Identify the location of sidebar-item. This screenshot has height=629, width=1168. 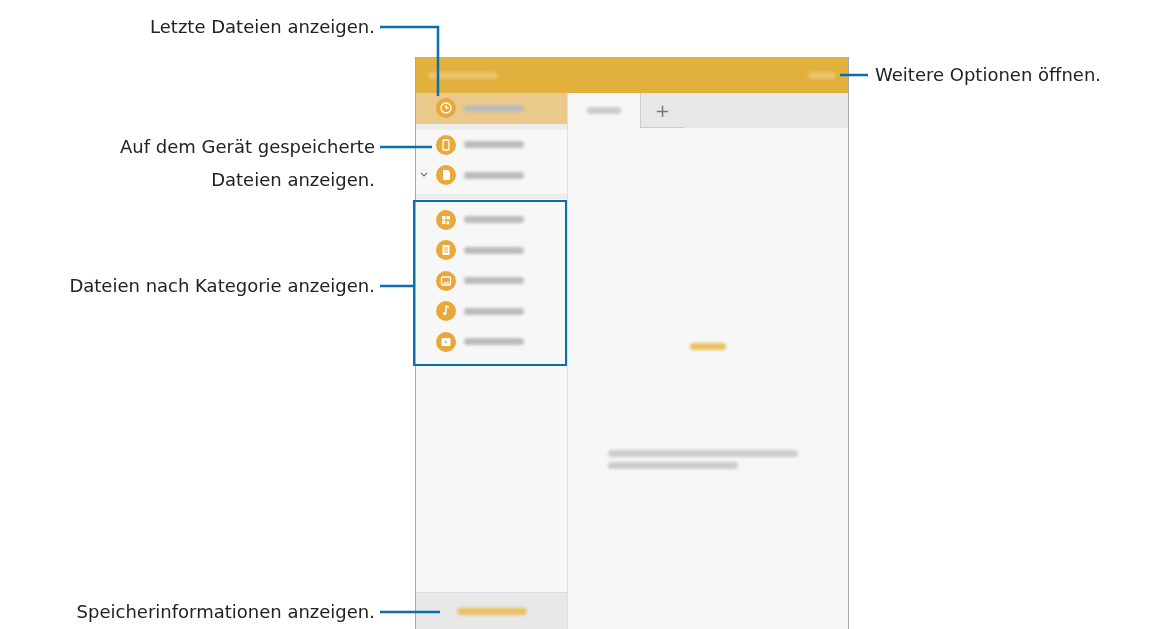
(491, 108).